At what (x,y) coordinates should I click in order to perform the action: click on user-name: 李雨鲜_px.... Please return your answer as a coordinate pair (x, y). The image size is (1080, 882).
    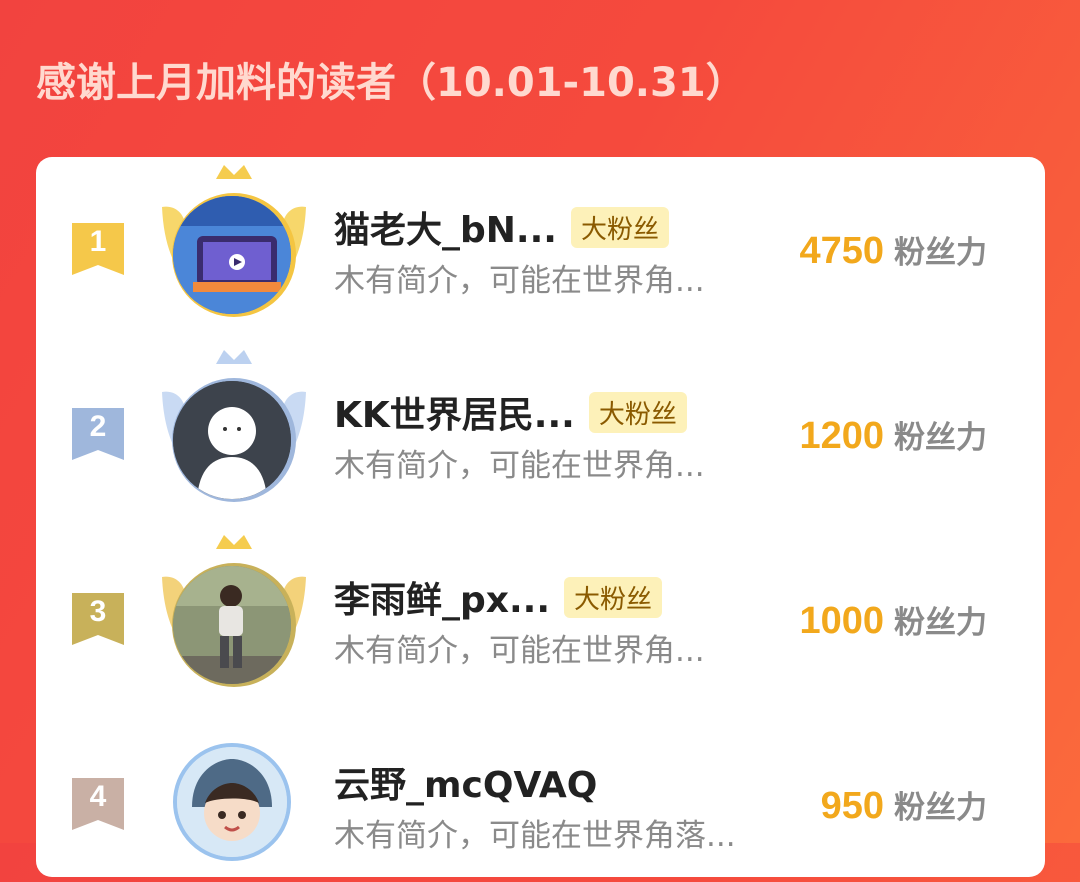
    Looking at the image, I should click on (442, 597).